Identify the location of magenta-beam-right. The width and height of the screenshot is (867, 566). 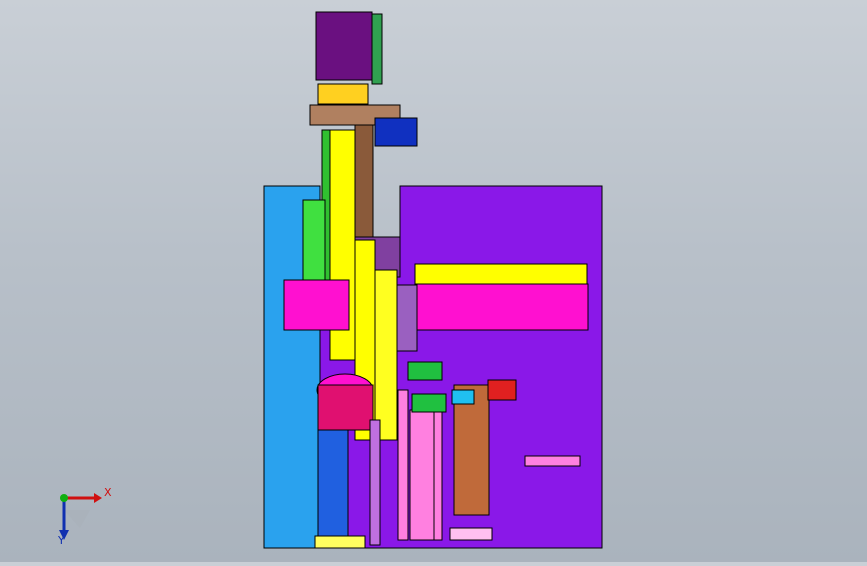
(501, 307).